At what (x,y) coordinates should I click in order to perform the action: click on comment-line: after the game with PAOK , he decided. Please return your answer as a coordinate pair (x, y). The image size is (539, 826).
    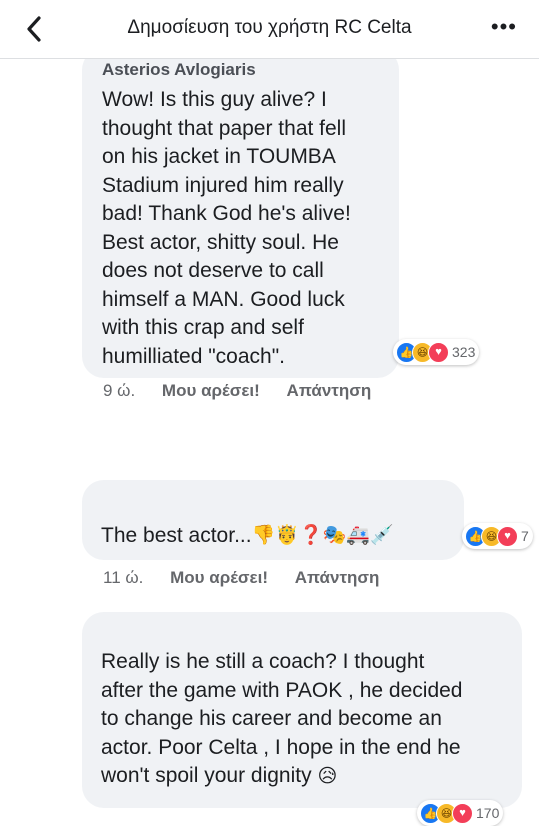
    Looking at the image, I should click on (282, 690).